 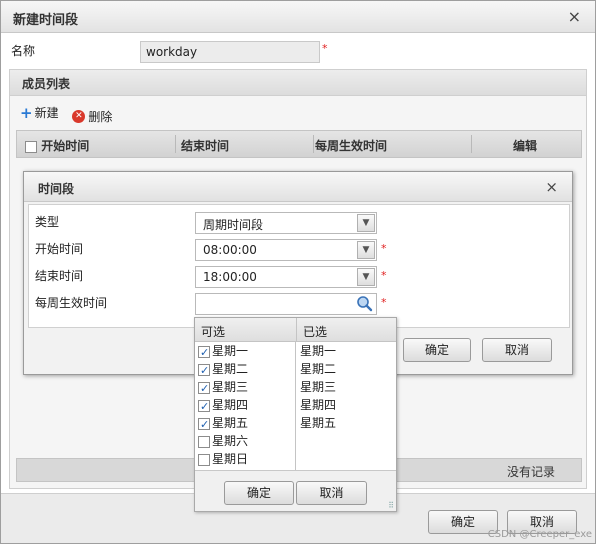 I want to click on selected-item: 星期一, so click(x=346, y=351).